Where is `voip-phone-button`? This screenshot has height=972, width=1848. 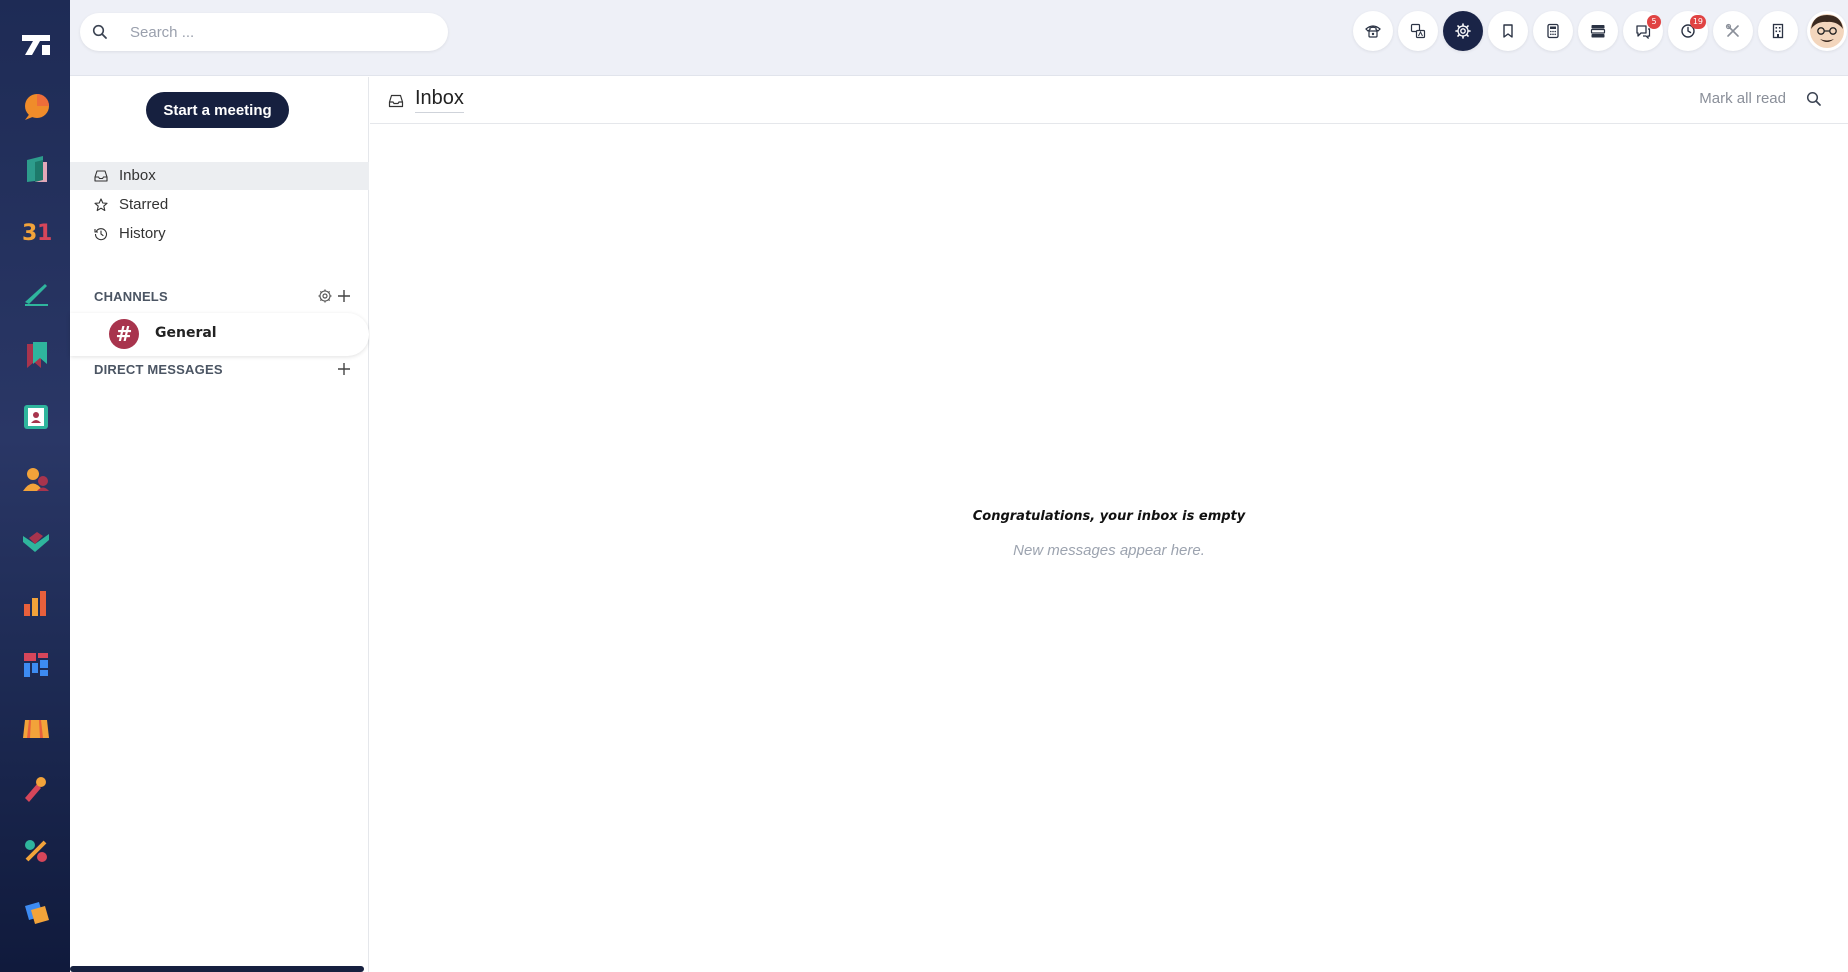 voip-phone-button is located at coordinates (1373, 31).